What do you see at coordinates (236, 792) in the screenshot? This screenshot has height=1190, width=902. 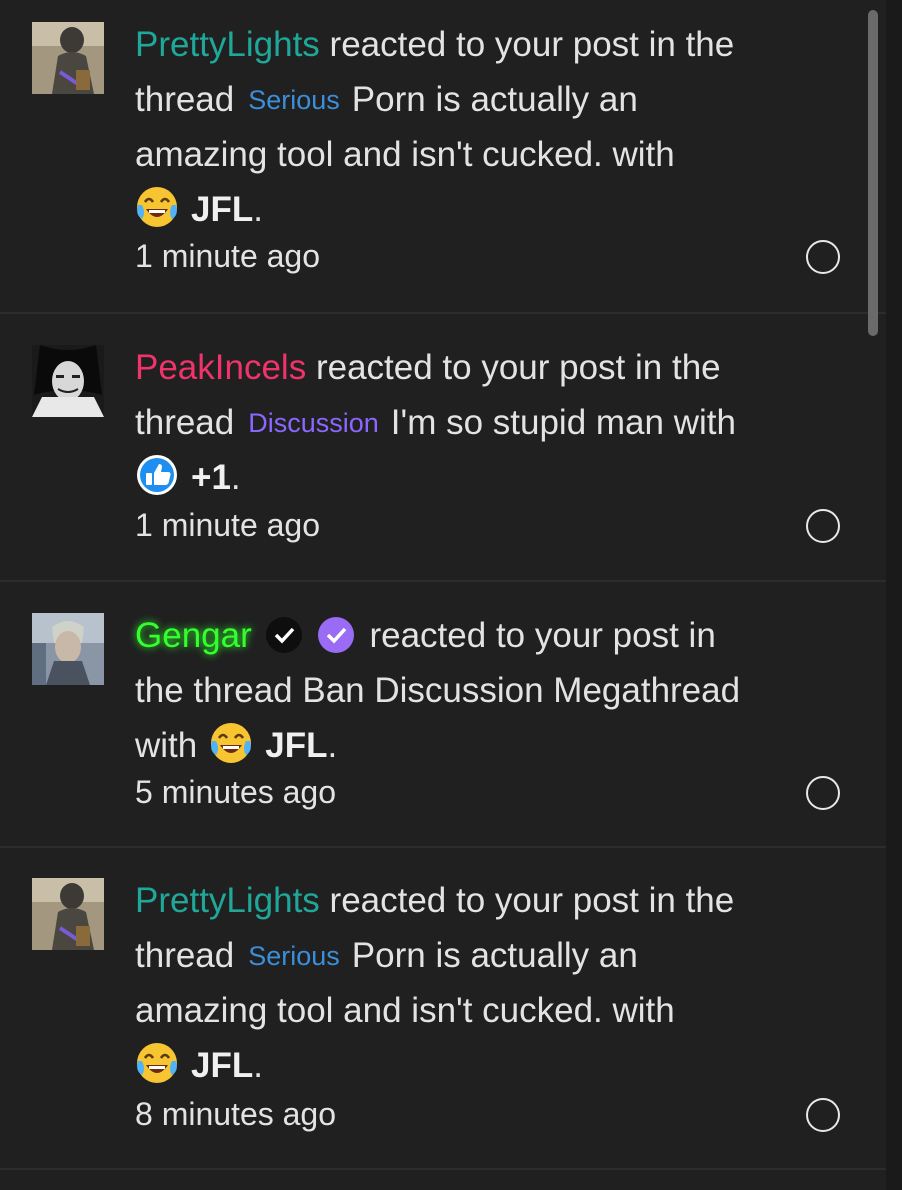 I see `notification-time: 5 minutes ago` at bounding box center [236, 792].